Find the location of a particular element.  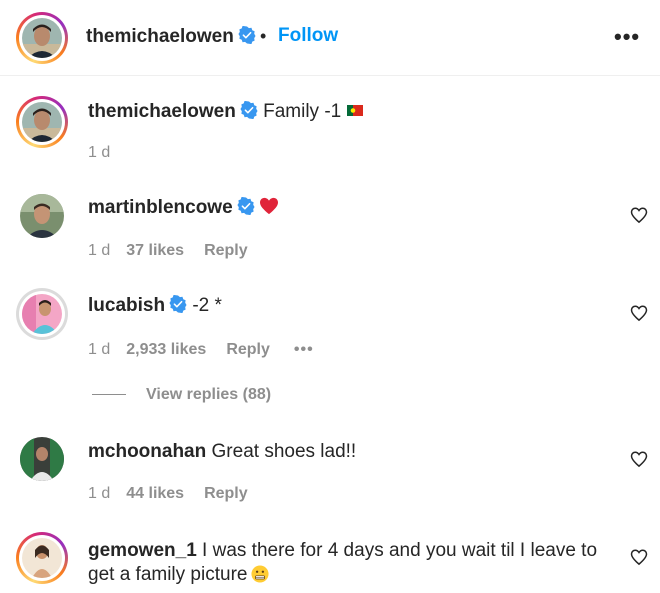

comment-body: -2 * is located at coordinates (207, 305).